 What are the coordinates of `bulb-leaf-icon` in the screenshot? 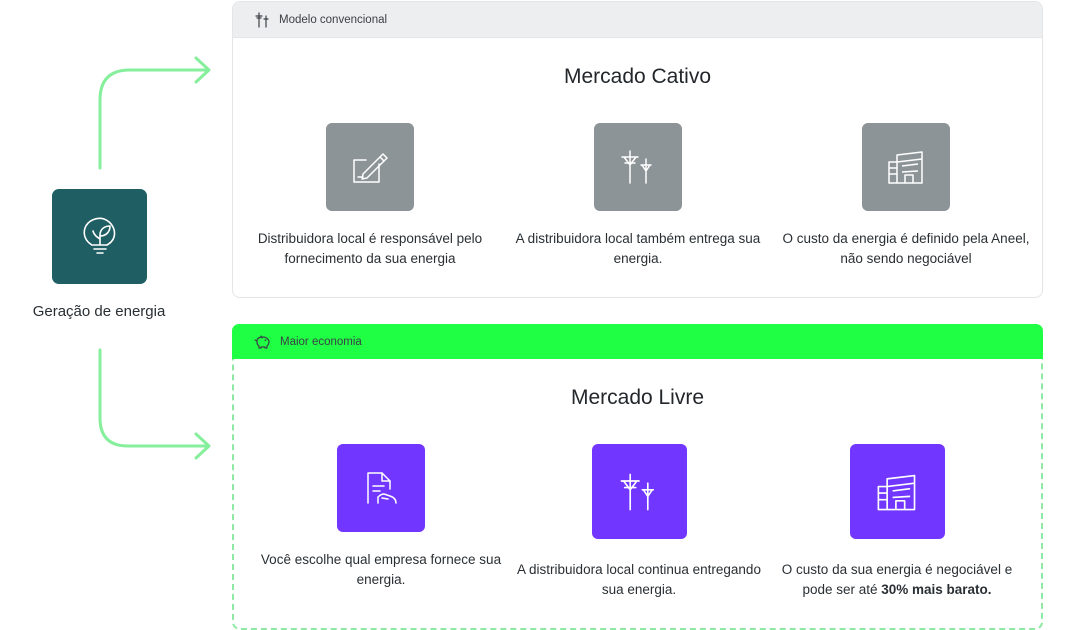 It's located at (98, 235).